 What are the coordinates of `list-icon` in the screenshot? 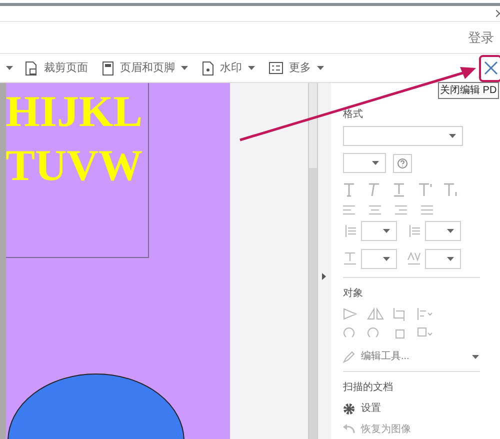 It's located at (276, 68).